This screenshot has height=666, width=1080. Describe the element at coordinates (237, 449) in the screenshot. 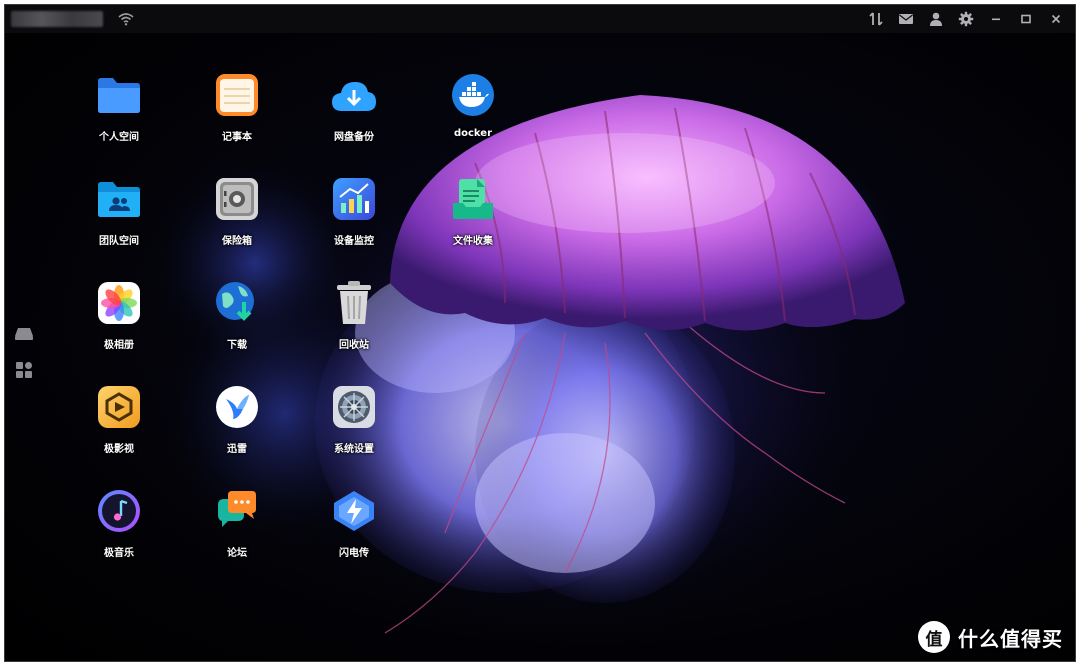

I see `app-label: 迅雷` at that location.